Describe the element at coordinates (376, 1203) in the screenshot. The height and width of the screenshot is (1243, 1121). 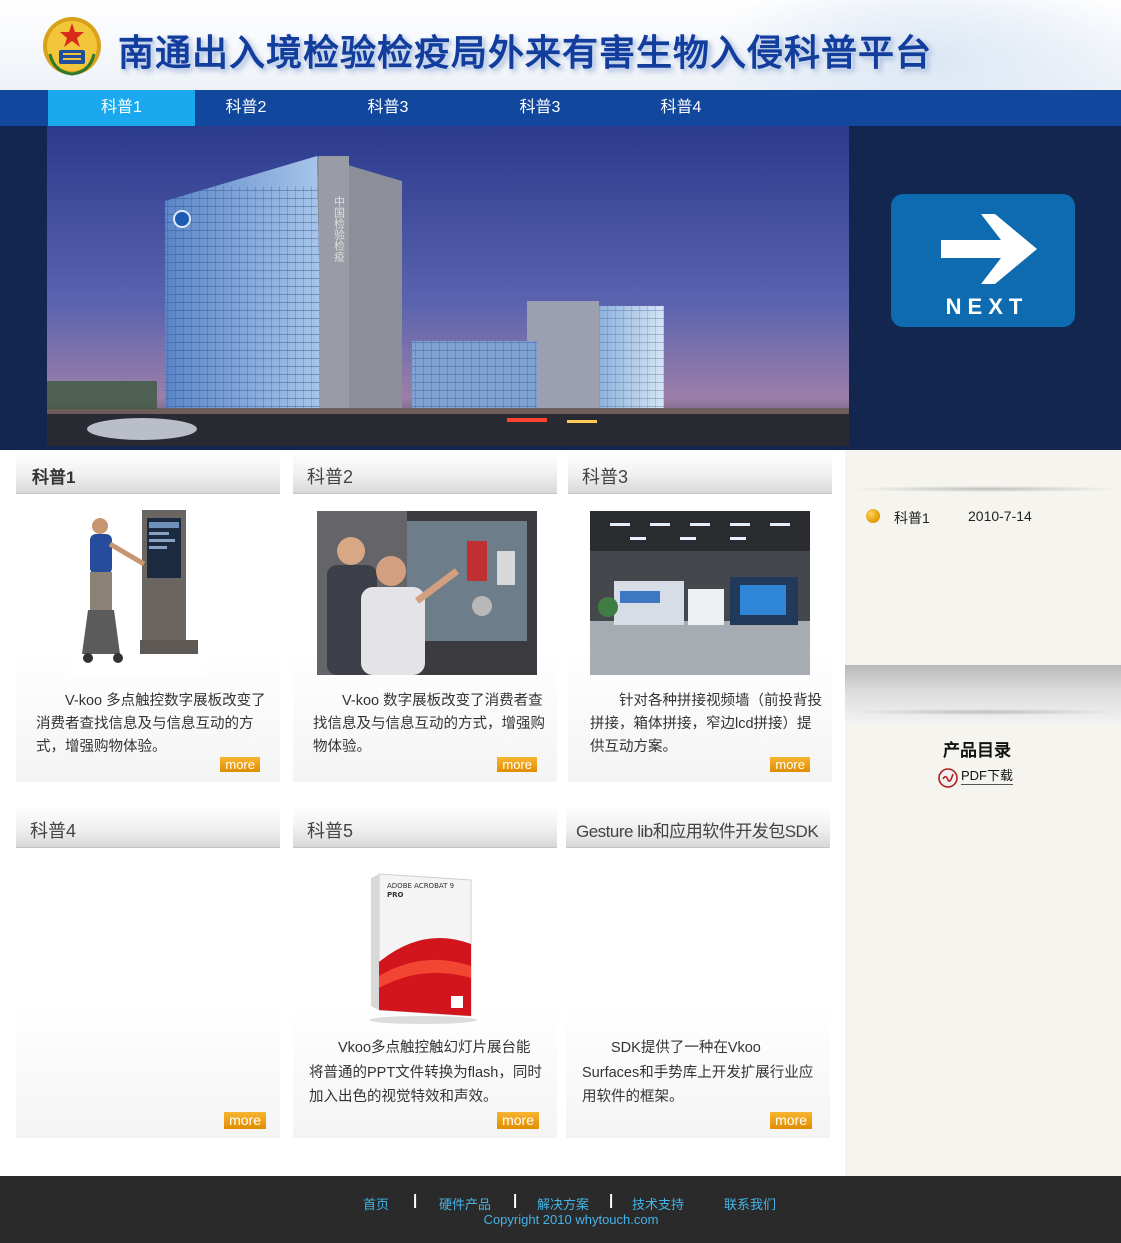
I see `footer-link-home: 首页` at that location.